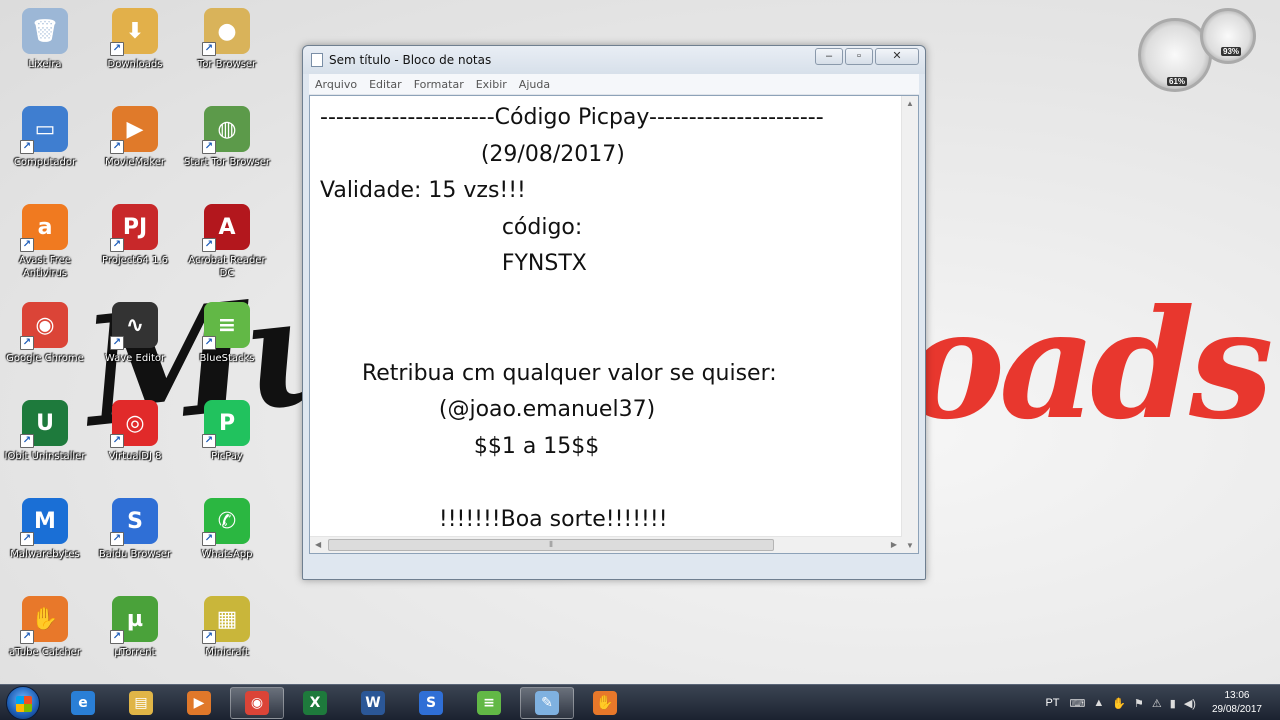 This screenshot has height=720, width=1280. I want to click on notepad-titlebar: Sem título - Bloco de notas – ▫ ✕, so click(614, 60).